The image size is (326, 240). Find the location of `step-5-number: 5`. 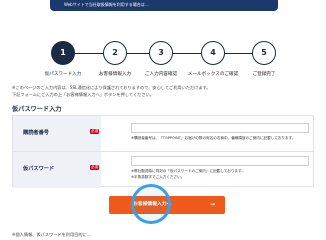

step-5-number: 5 is located at coordinates (264, 53).